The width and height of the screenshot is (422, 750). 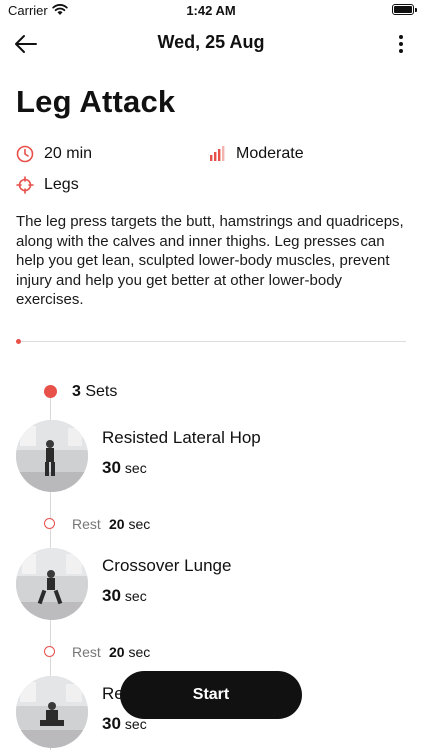 What do you see at coordinates (68, 153) in the screenshot?
I see `duration-text: 20 min` at bounding box center [68, 153].